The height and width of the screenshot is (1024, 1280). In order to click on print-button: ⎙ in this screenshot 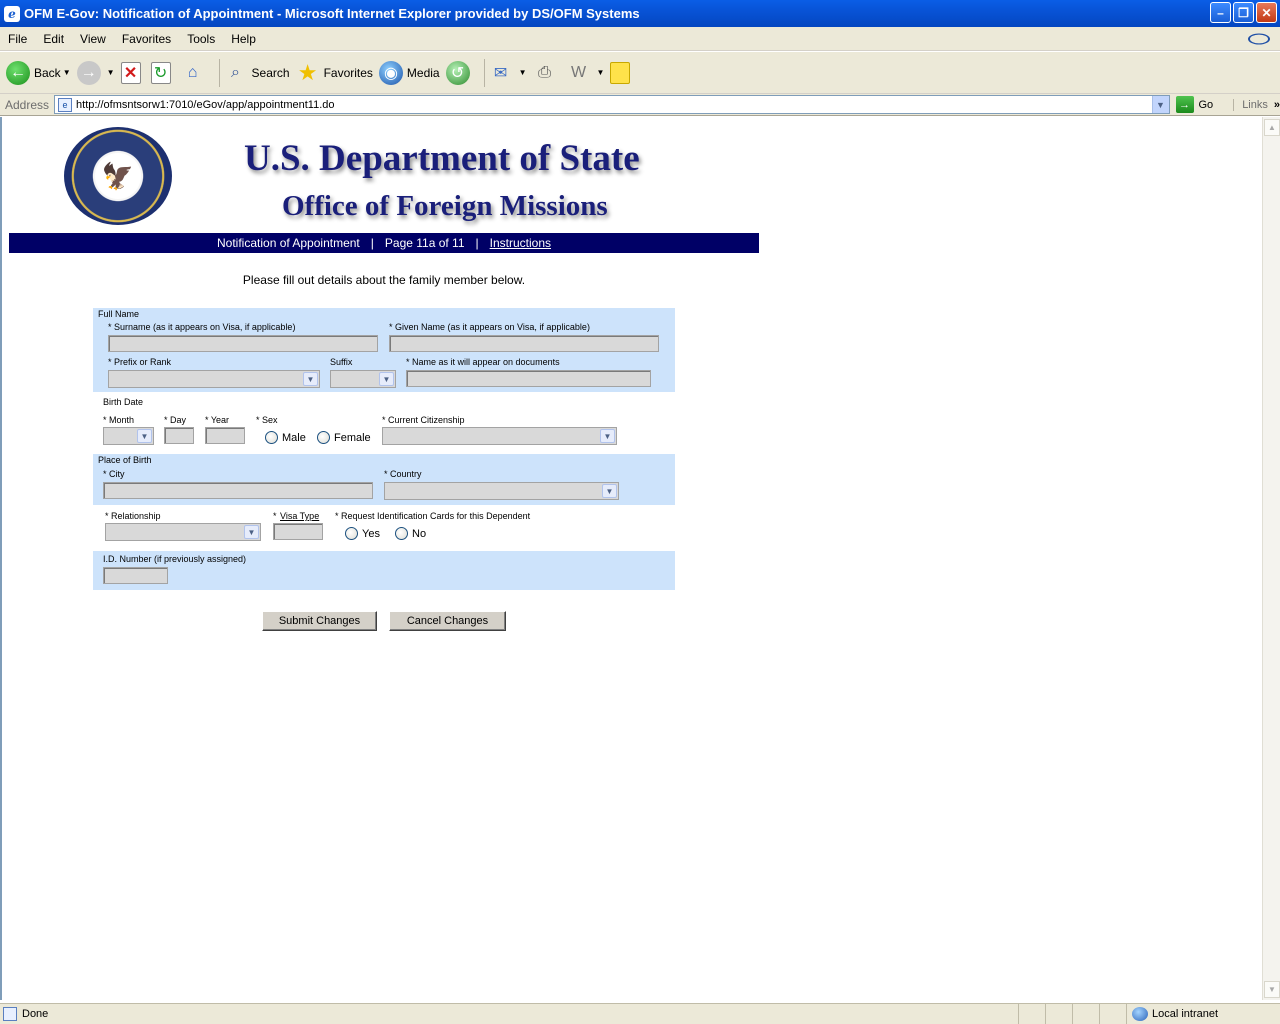, I will do `click(547, 73)`.